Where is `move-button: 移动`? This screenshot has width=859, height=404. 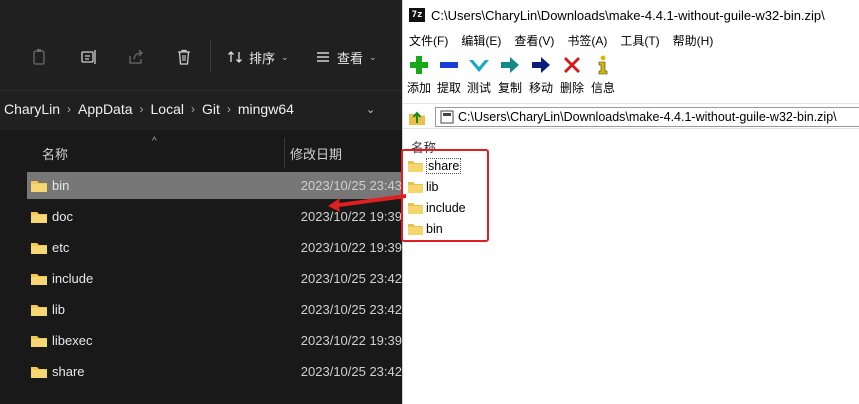
move-button: 移动 is located at coordinates (541, 75).